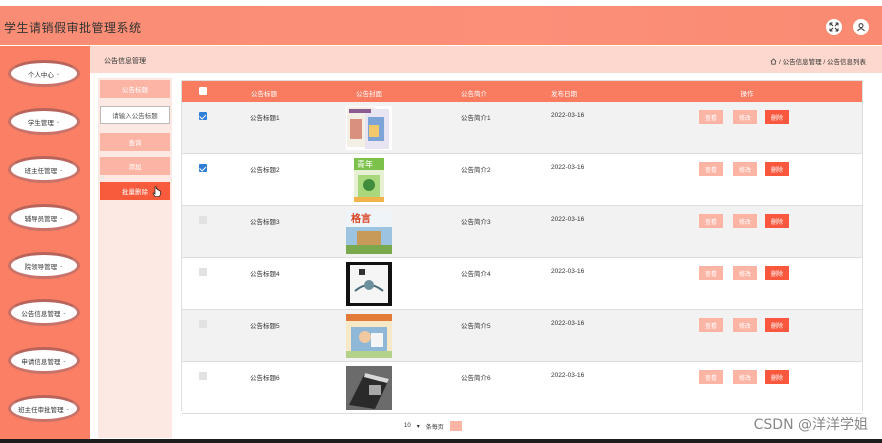 The image size is (882, 443). What do you see at coordinates (135, 115) in the screenshot?
I see `title-search-input: 请输入公告标题` at bounding box center [135, 115].